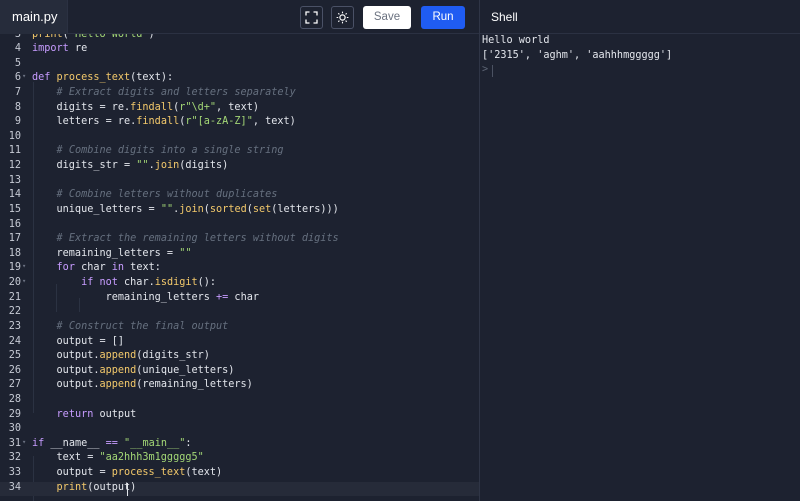  I want to click on file-tab-main-py: main.py, so click(34, 17).